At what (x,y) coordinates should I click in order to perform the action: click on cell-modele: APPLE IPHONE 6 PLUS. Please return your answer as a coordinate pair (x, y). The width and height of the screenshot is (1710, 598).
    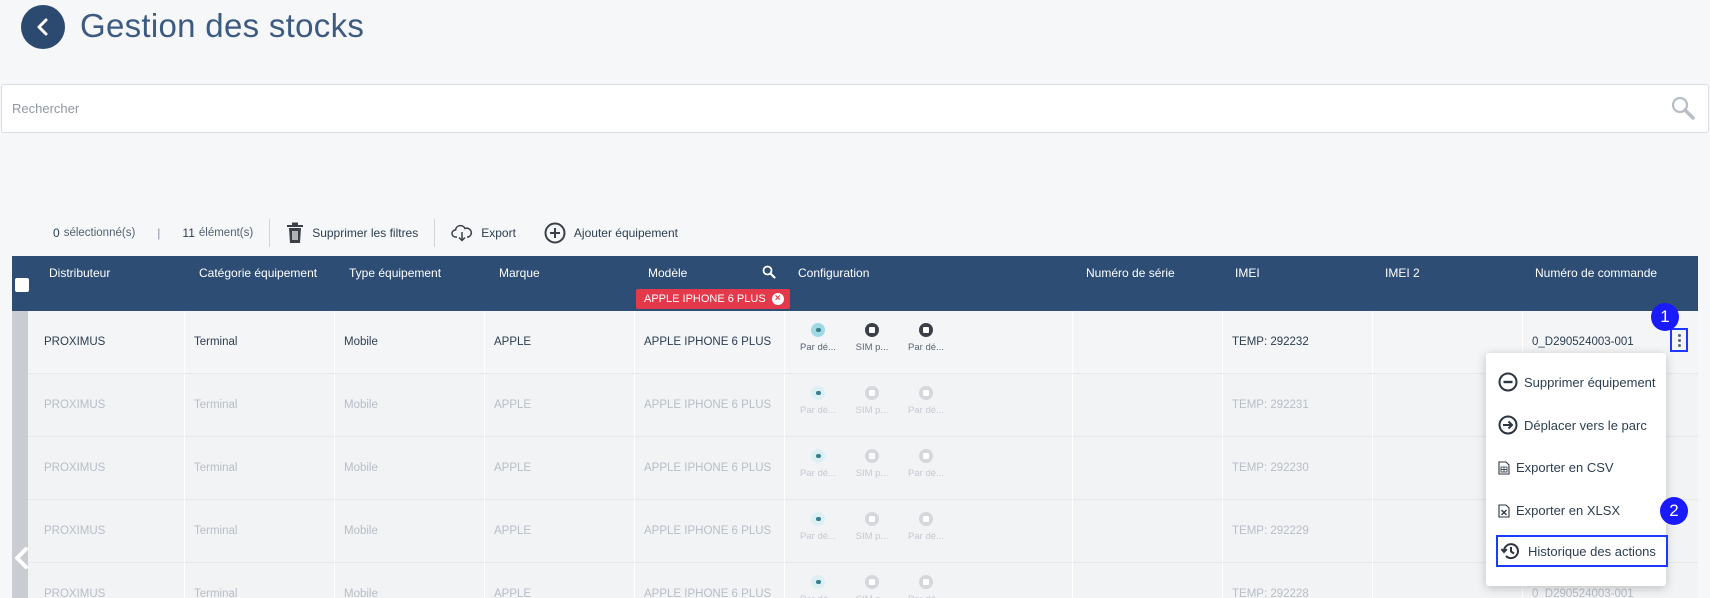
    Looking at the image, I should click on (708, 342).